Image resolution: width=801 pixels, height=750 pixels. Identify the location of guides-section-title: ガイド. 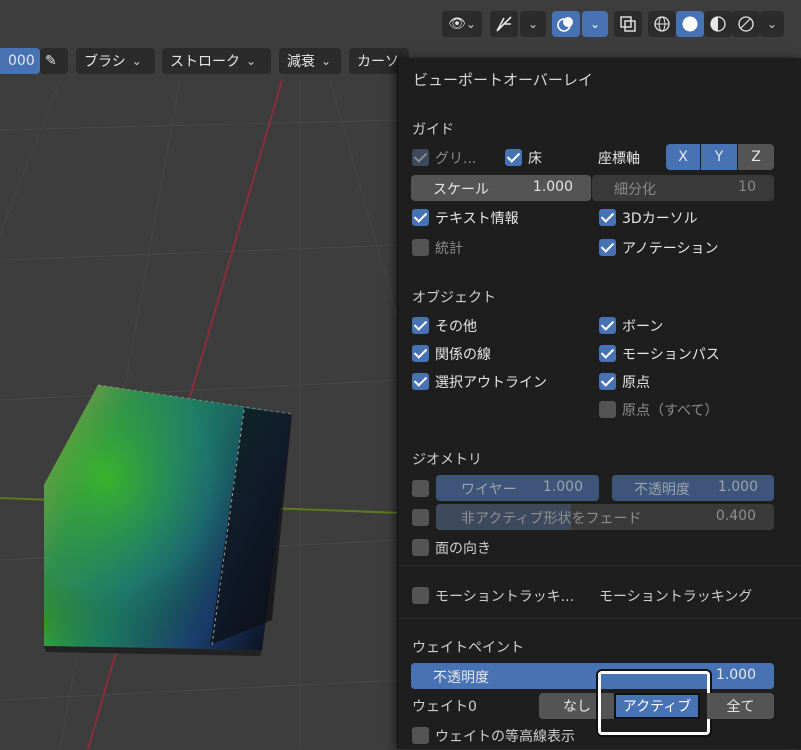
(433, 130).